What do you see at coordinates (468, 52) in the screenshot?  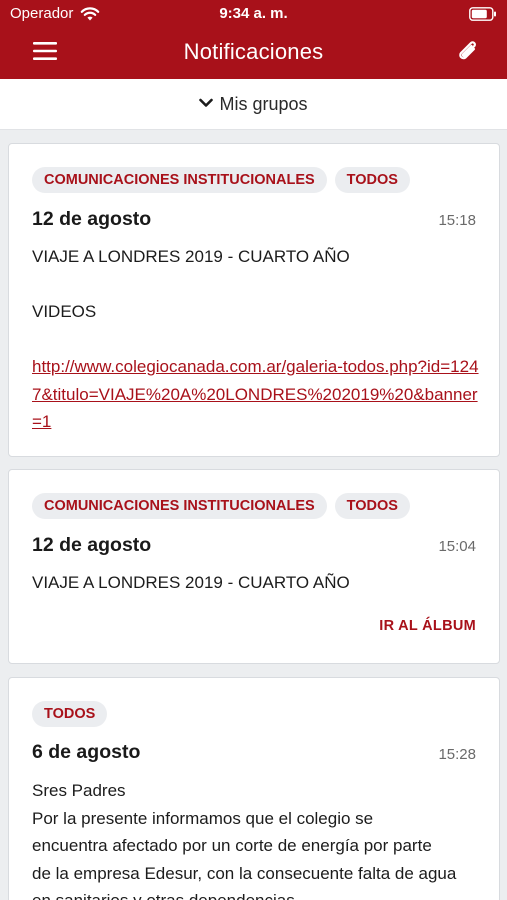 I see `paperclip-icon` at bounding box center [468, 52].